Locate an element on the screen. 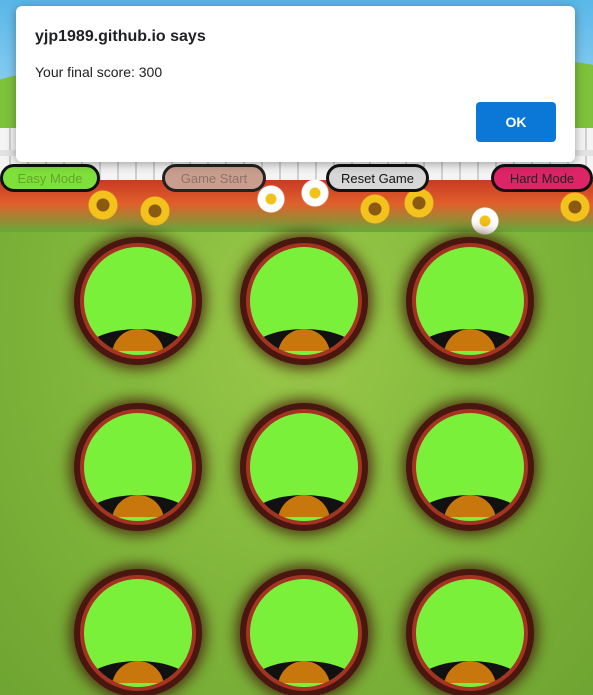 The height and width of the screenshot is (695, 593). dialog-message: Your final score: 300 is located at coordinates (99, 72).